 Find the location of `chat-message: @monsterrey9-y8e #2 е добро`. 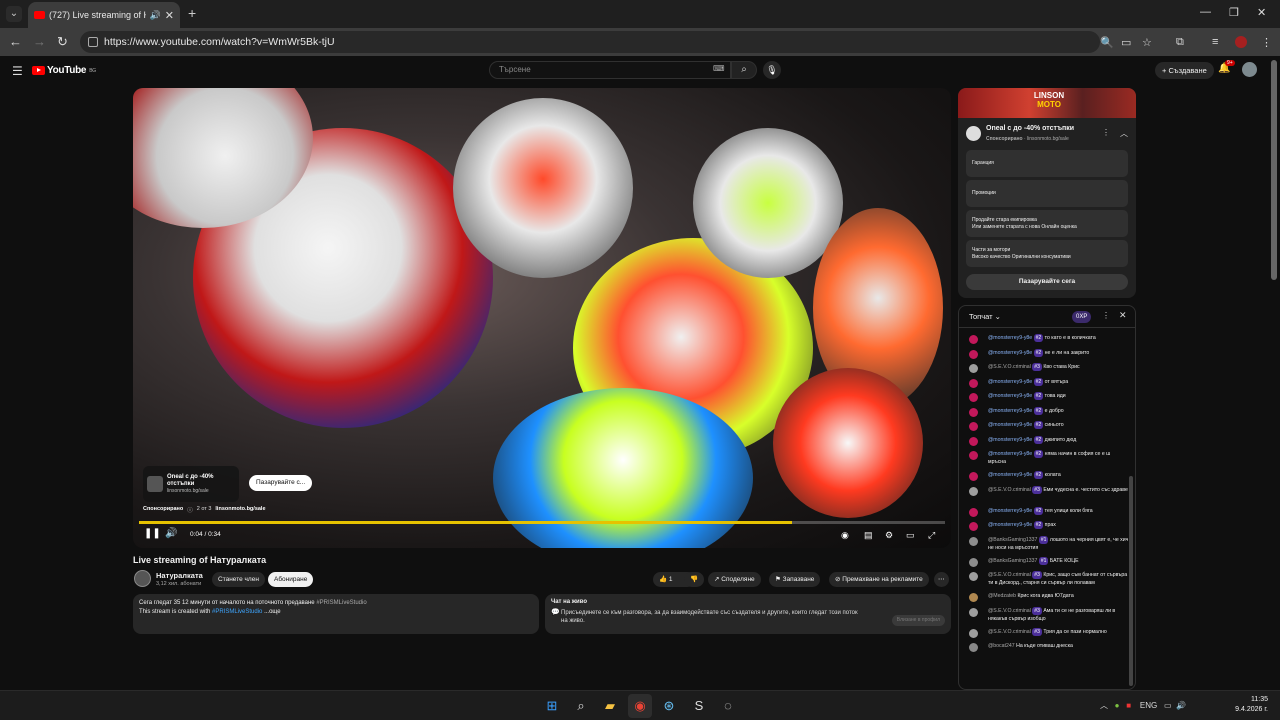

chat-message: @monsterrey9-y8e #2 е добро is located at coordinates (1049, 411).